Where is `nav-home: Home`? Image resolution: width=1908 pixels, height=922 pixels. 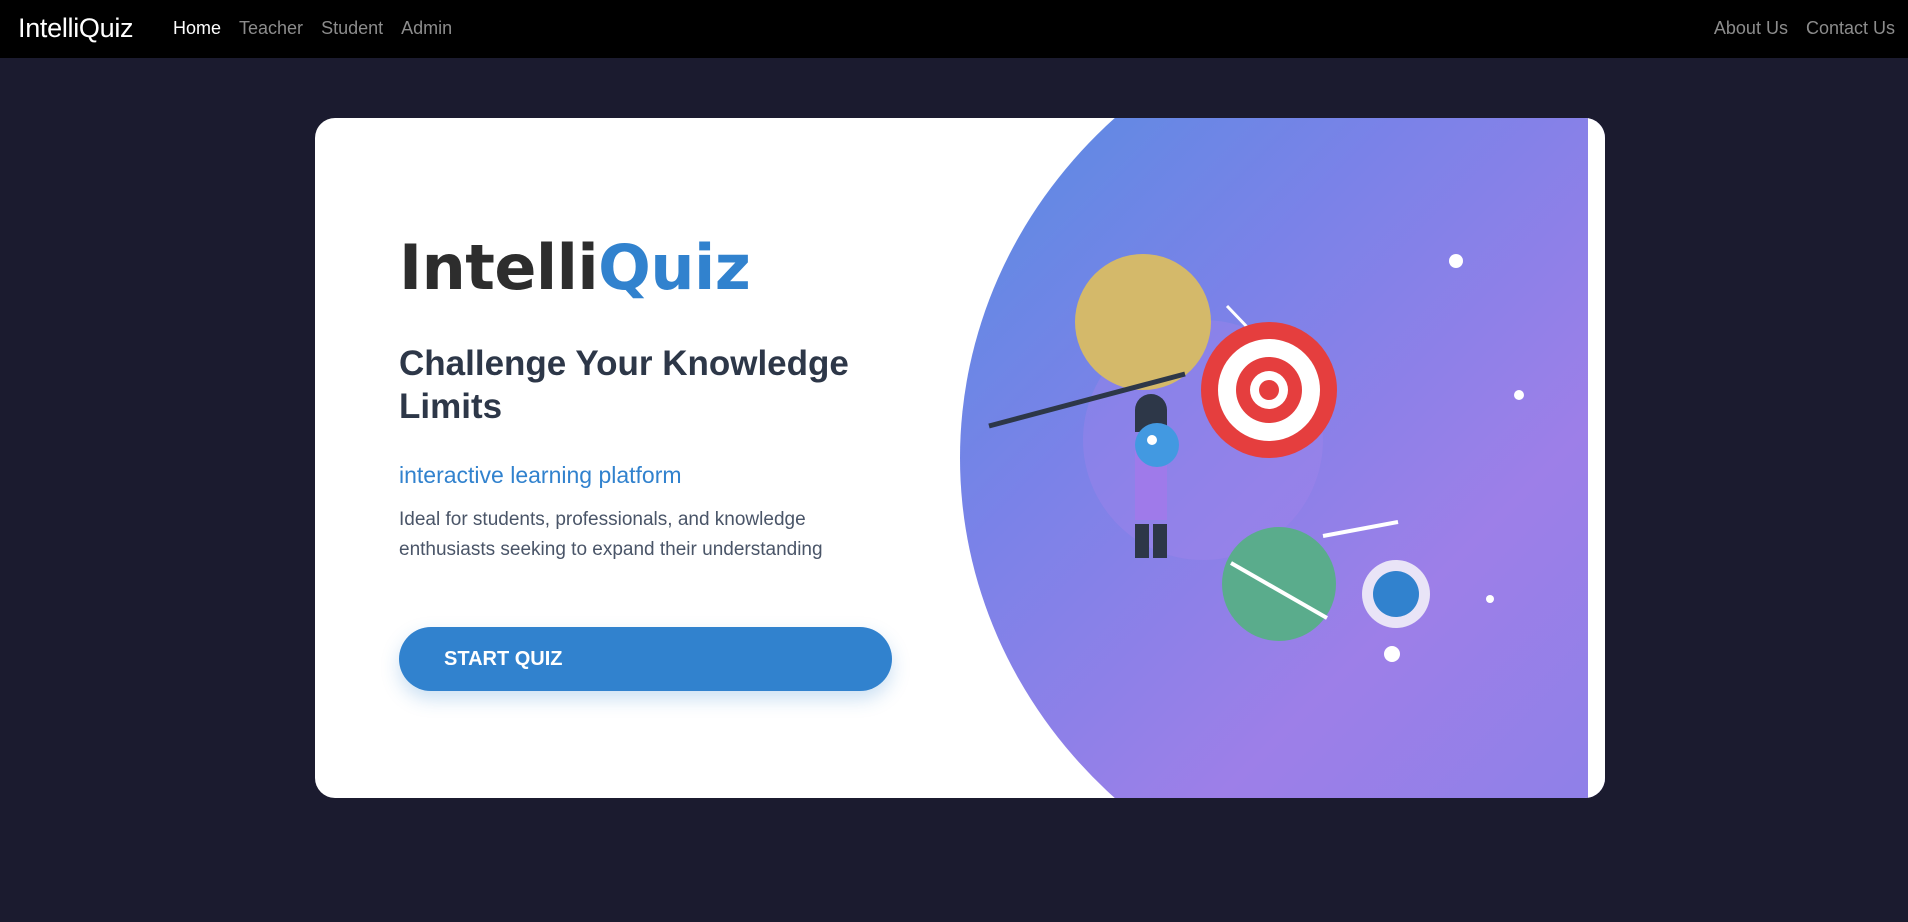 nav-home: Home is located at coordinates (197, 28).